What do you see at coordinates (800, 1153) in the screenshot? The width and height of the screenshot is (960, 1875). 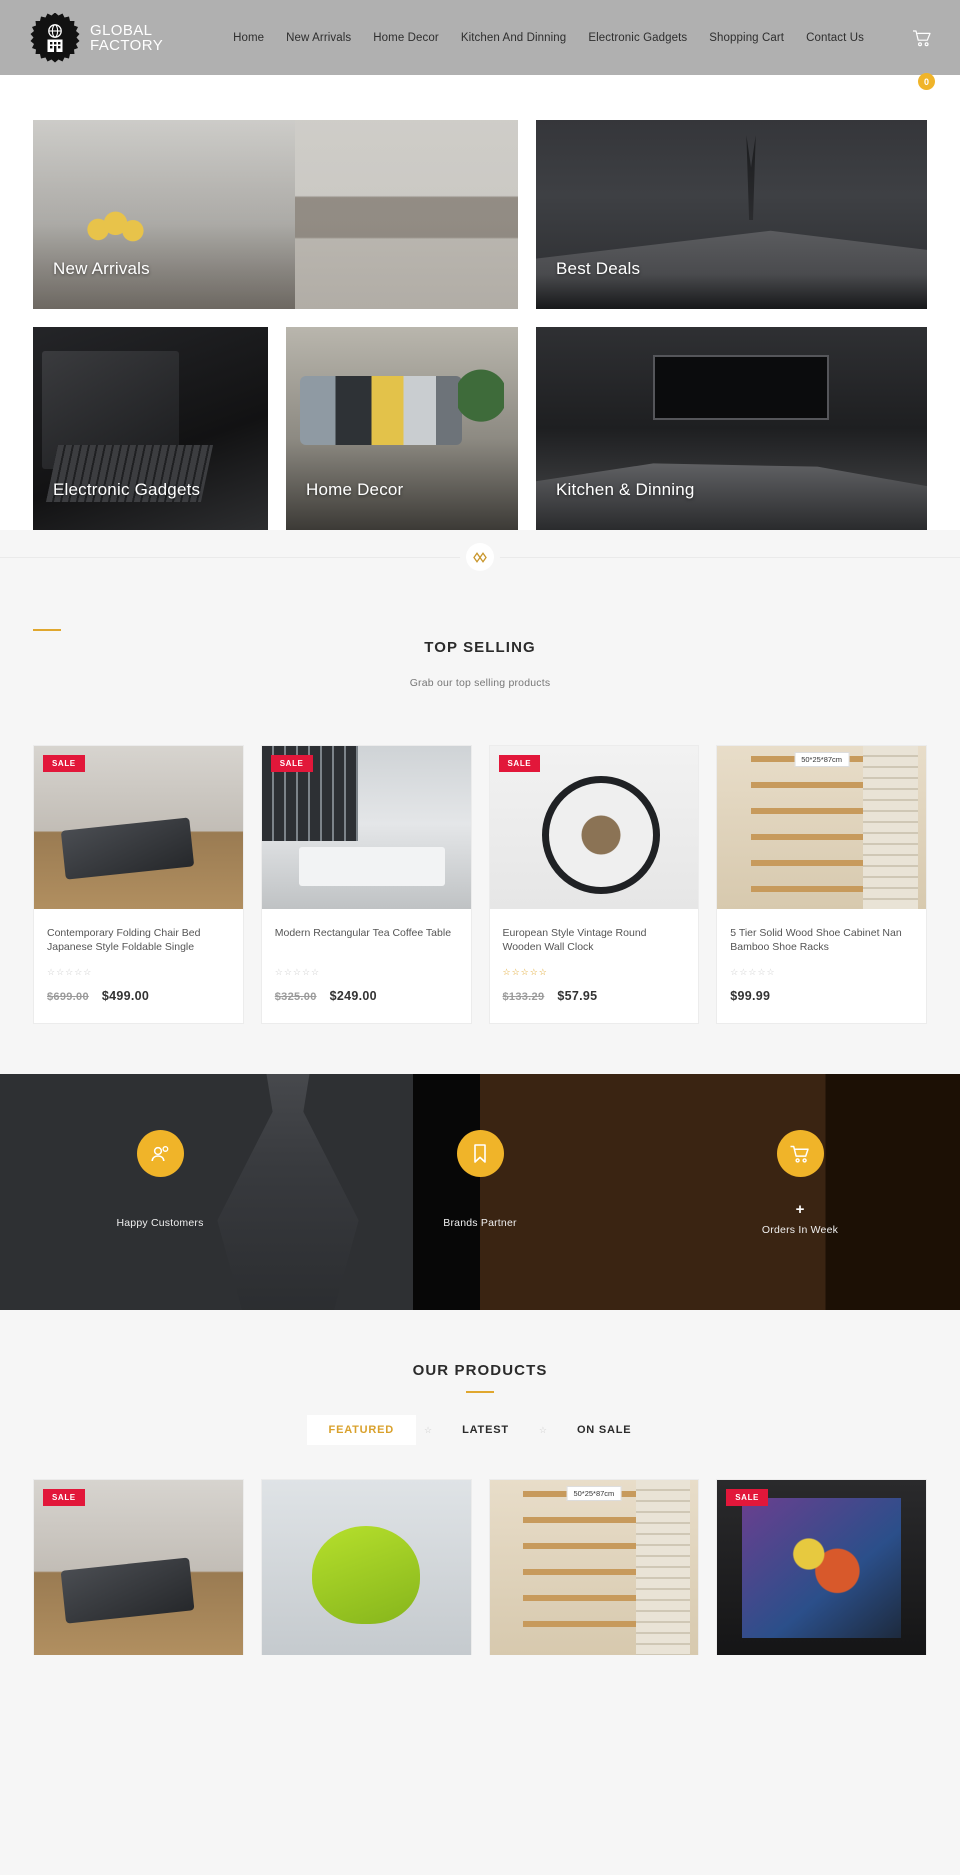 I see `cart-icon` at bounding box center [800, 1153].